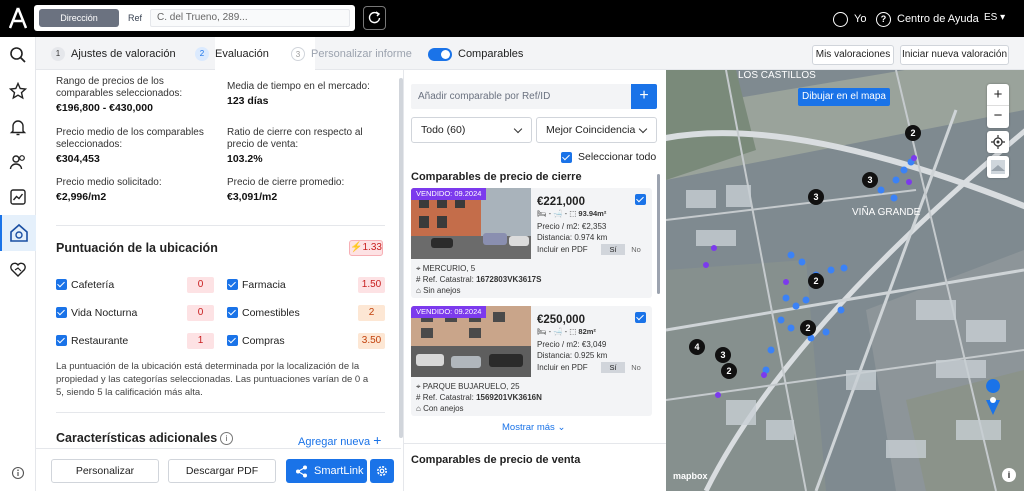  Describe the element at coordinates (998, 117) in the screenshot. I see `zoom-out-button: −` at that location.